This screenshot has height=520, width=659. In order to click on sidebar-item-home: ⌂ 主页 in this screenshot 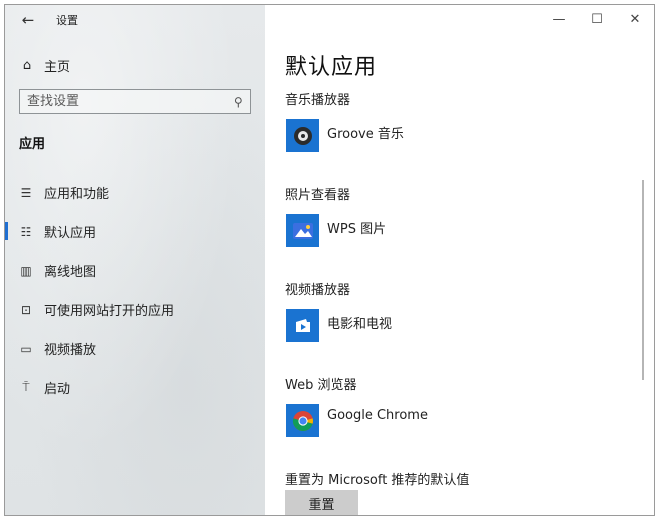, I will do `click(44, 65)`.